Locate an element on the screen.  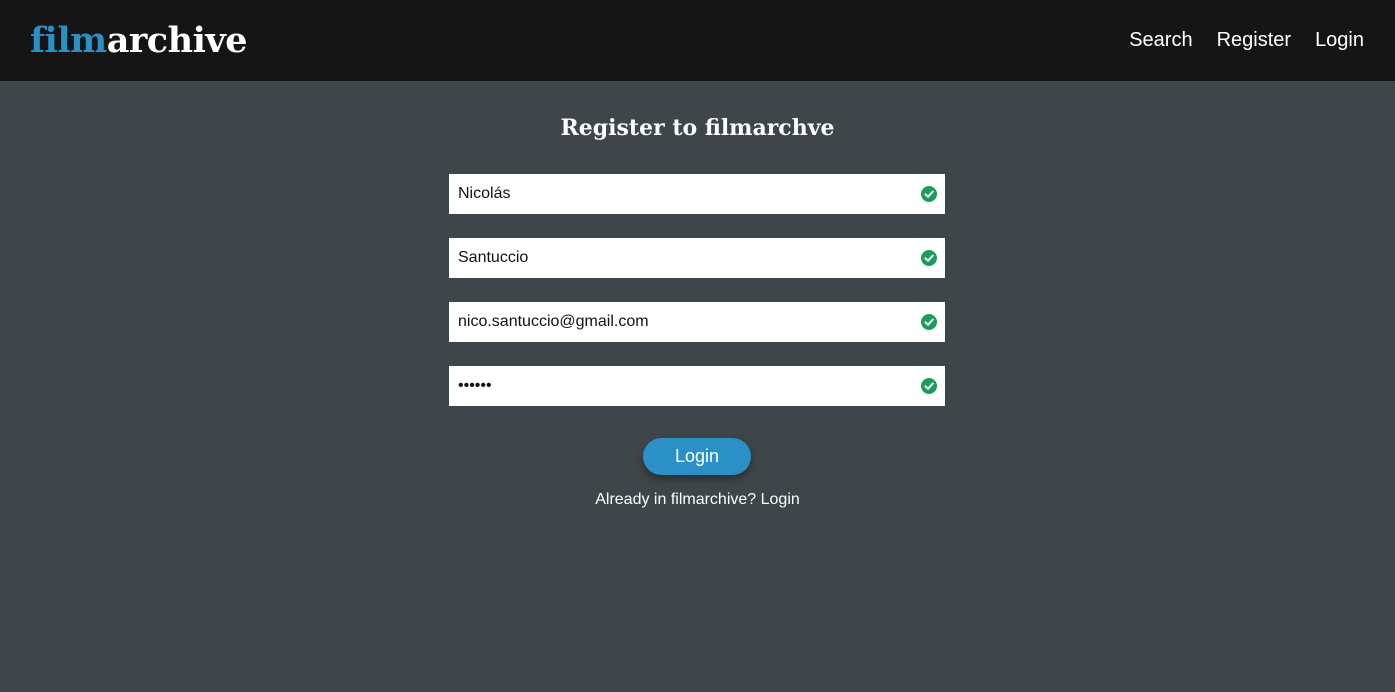
page-title: Register to filmarchve is located at coordinates (697, 128).